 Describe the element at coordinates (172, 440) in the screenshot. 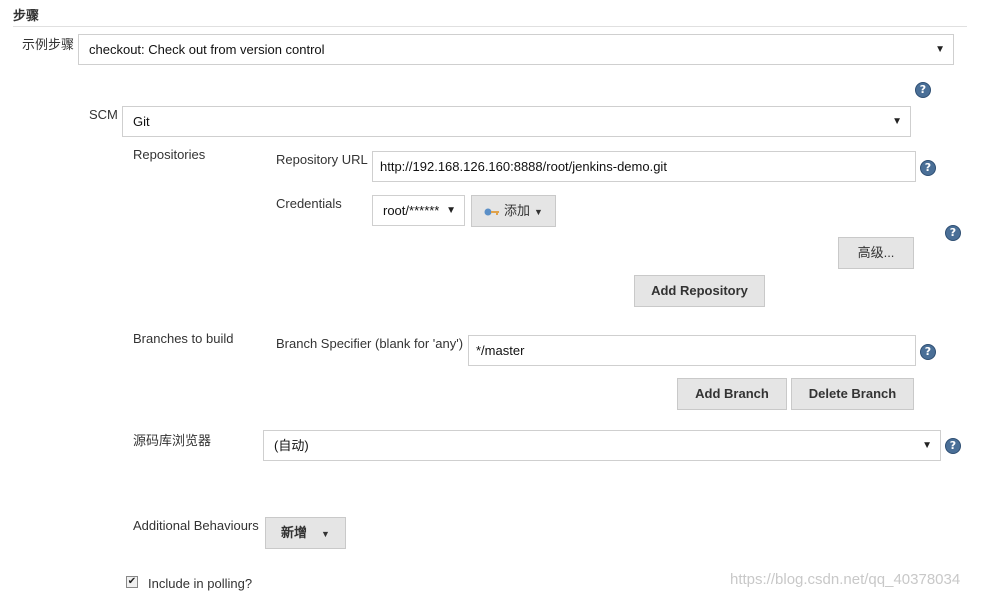

I see `repo-browser-label: 源码库浏览器` at that location.